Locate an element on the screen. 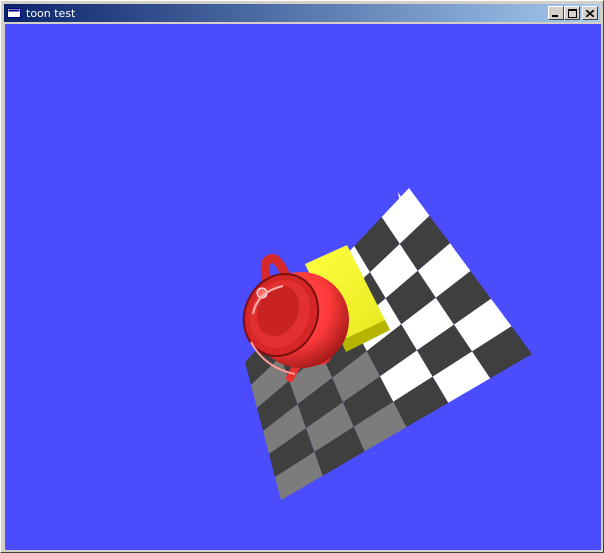  title-bar: toon test is located at coordinates (302, 13).